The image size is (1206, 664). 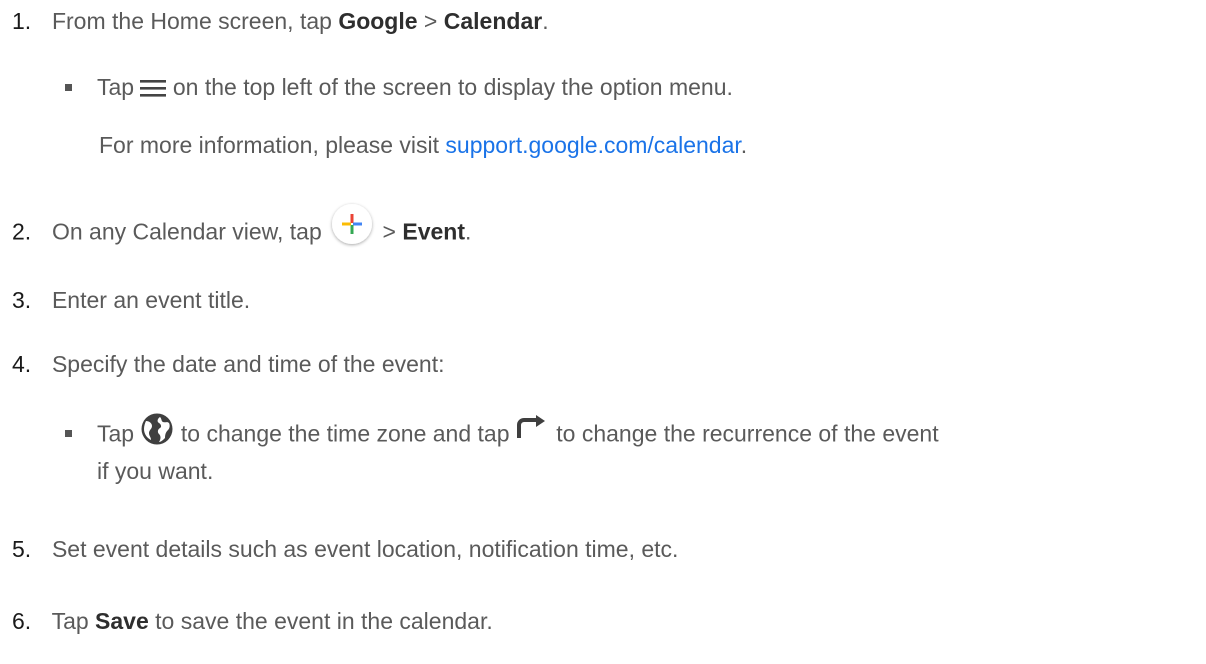 What do you see at coordinates (22, 231) in the screenshot?
I see `step-number: 2.` at bounding box center [22, 231].